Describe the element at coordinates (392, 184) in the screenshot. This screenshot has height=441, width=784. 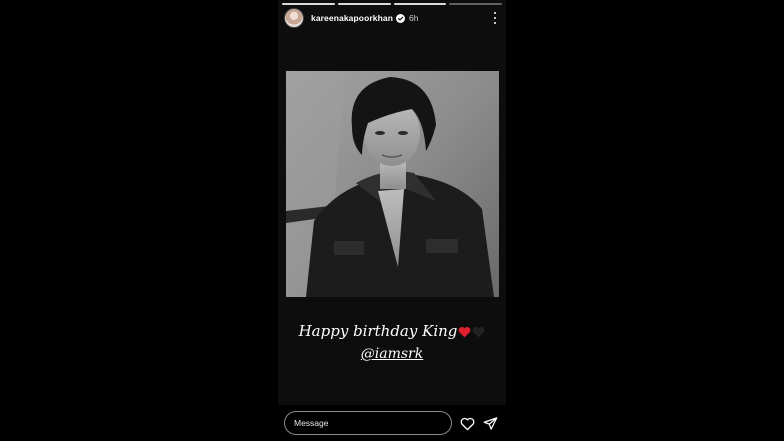
I see `story-photo` at that location.